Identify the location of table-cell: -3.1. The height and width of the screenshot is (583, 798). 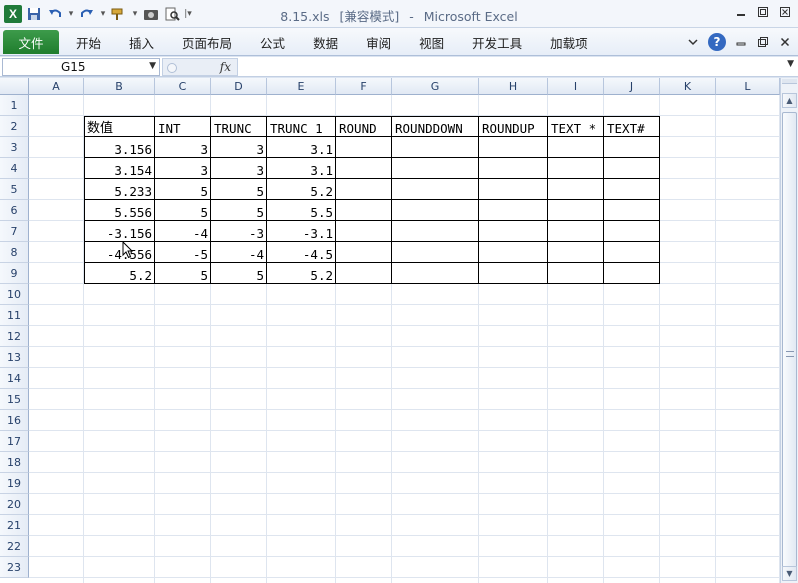
(301, 231).